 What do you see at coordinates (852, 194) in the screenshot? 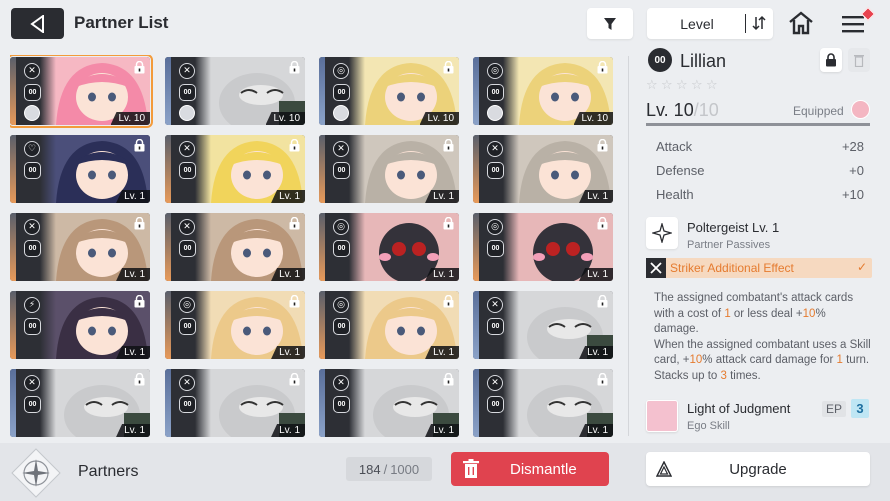
I see `stat-value: +10` at bounding box center [852, 194].